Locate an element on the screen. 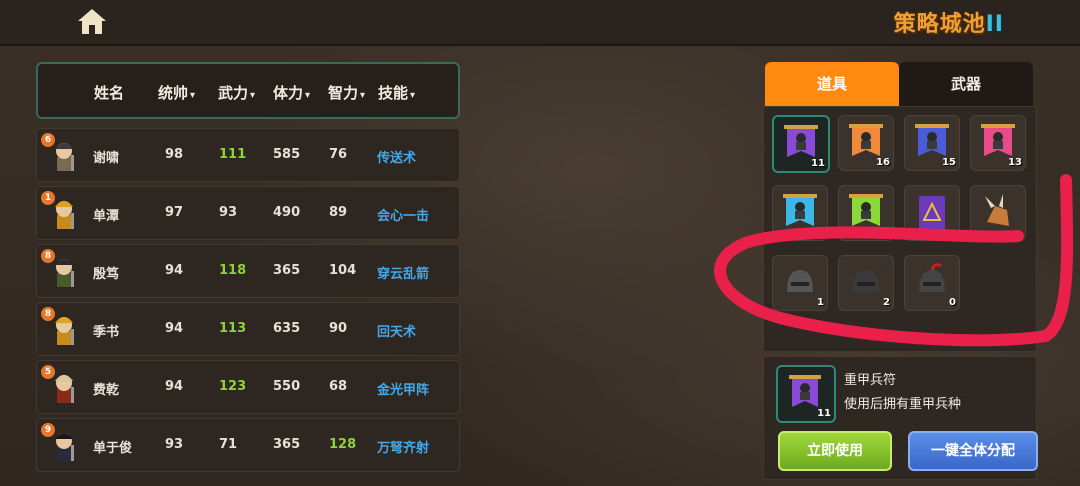  column-header-name: 姓名 is located at coordinates (109, 92).